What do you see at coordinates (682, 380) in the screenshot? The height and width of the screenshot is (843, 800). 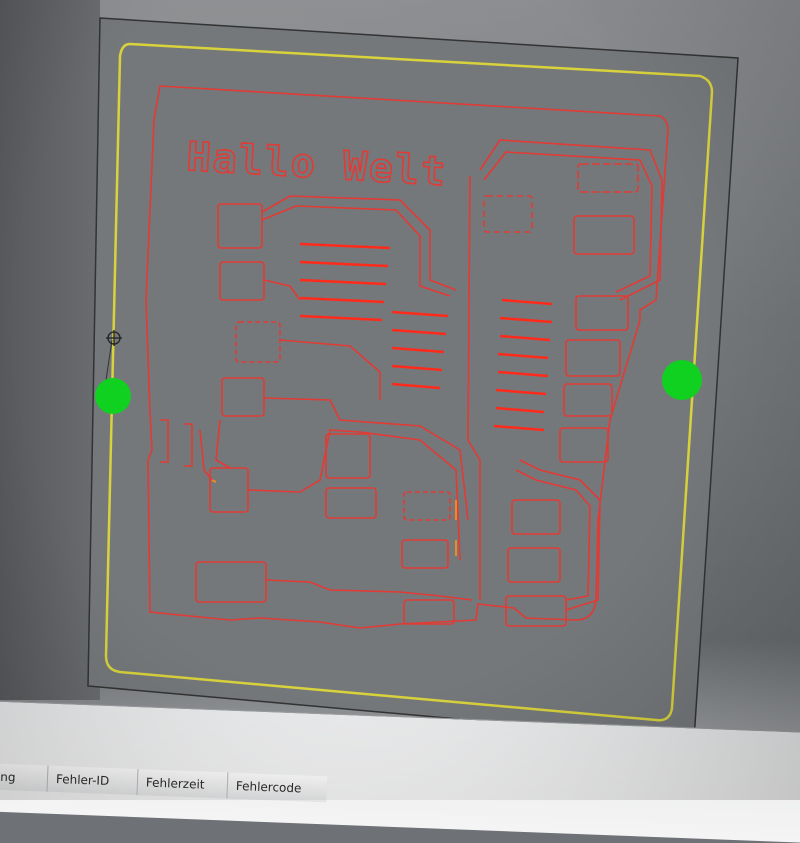 I see `fiducial-right` at bounding box center [682, 380].